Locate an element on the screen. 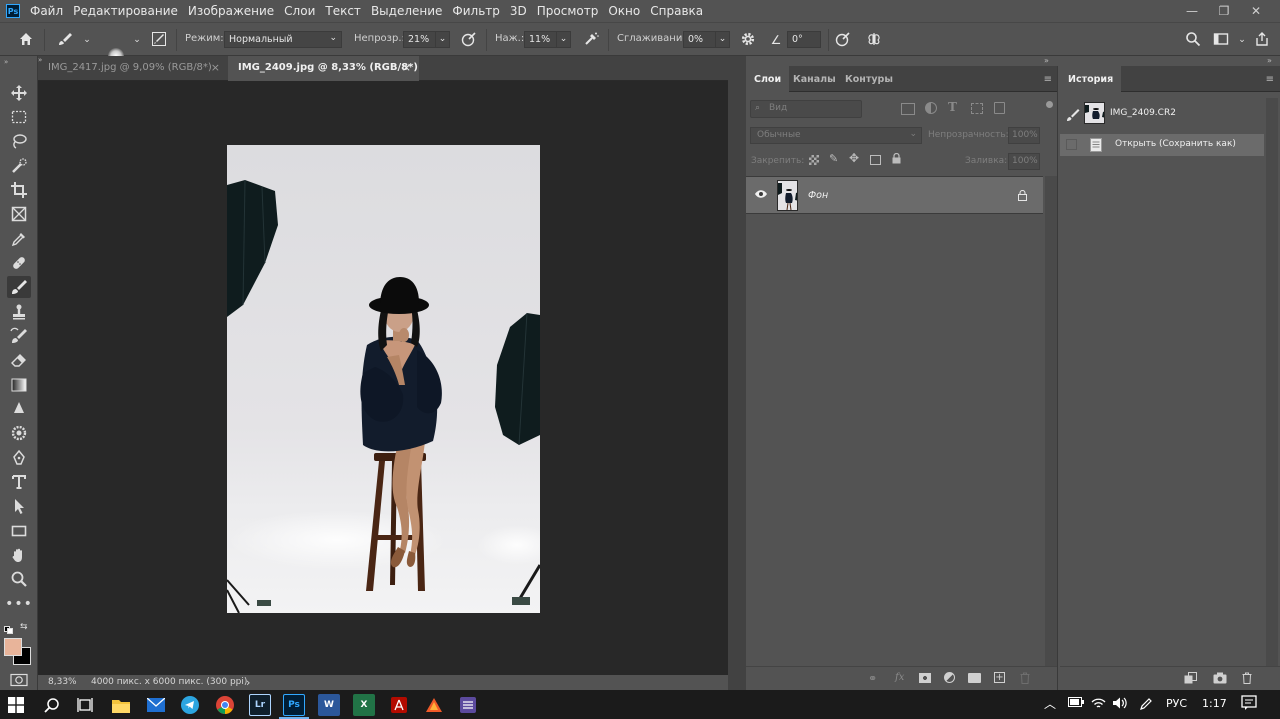  layer-fill-input: 100% is located at coordinates (1024, 161).